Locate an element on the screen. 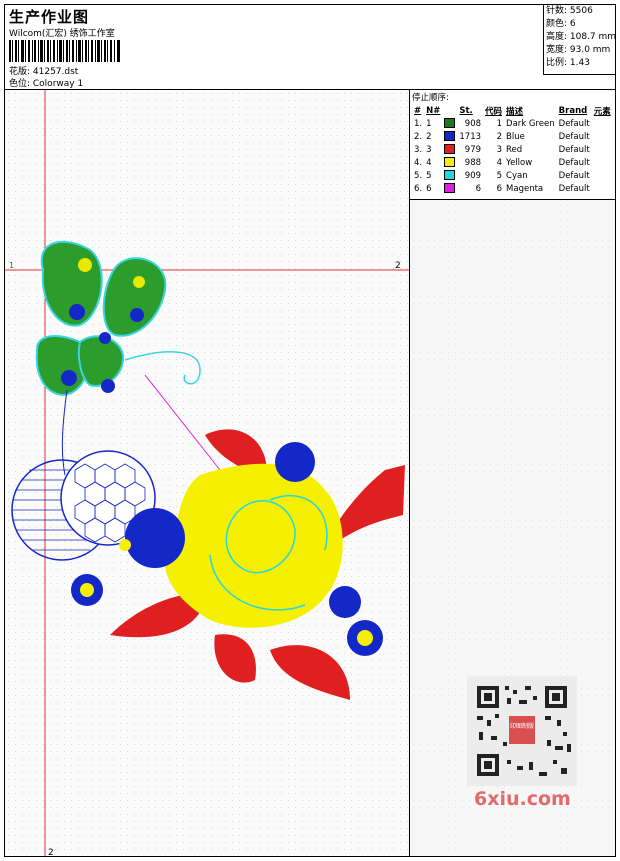  row-index: 3. is located at coordinates (418, 149).